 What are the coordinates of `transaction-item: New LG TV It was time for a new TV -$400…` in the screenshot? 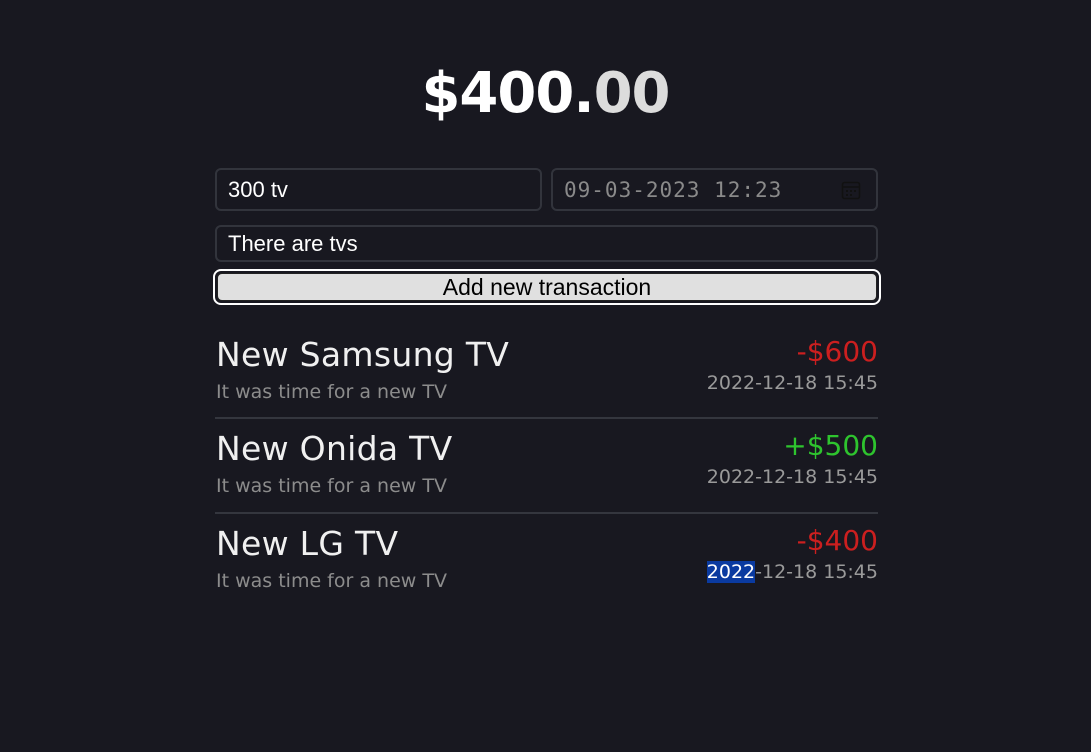 It's located at (546, 561).